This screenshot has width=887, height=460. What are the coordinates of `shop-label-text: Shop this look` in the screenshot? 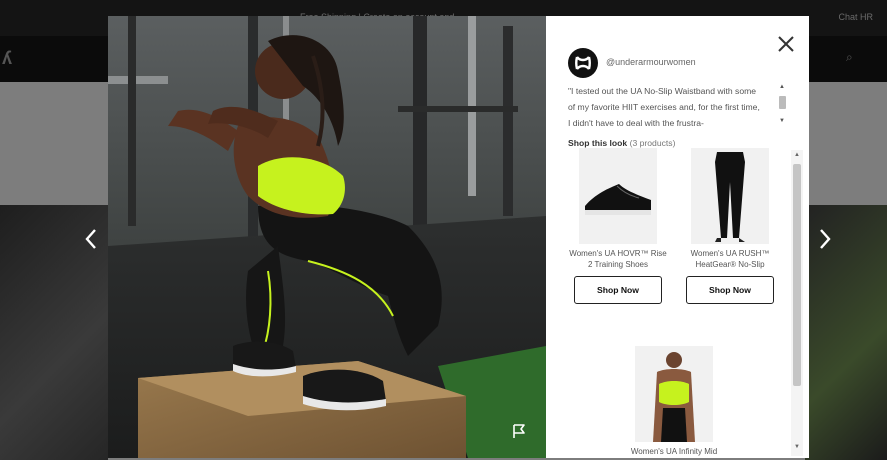 It's located at (598, 143).